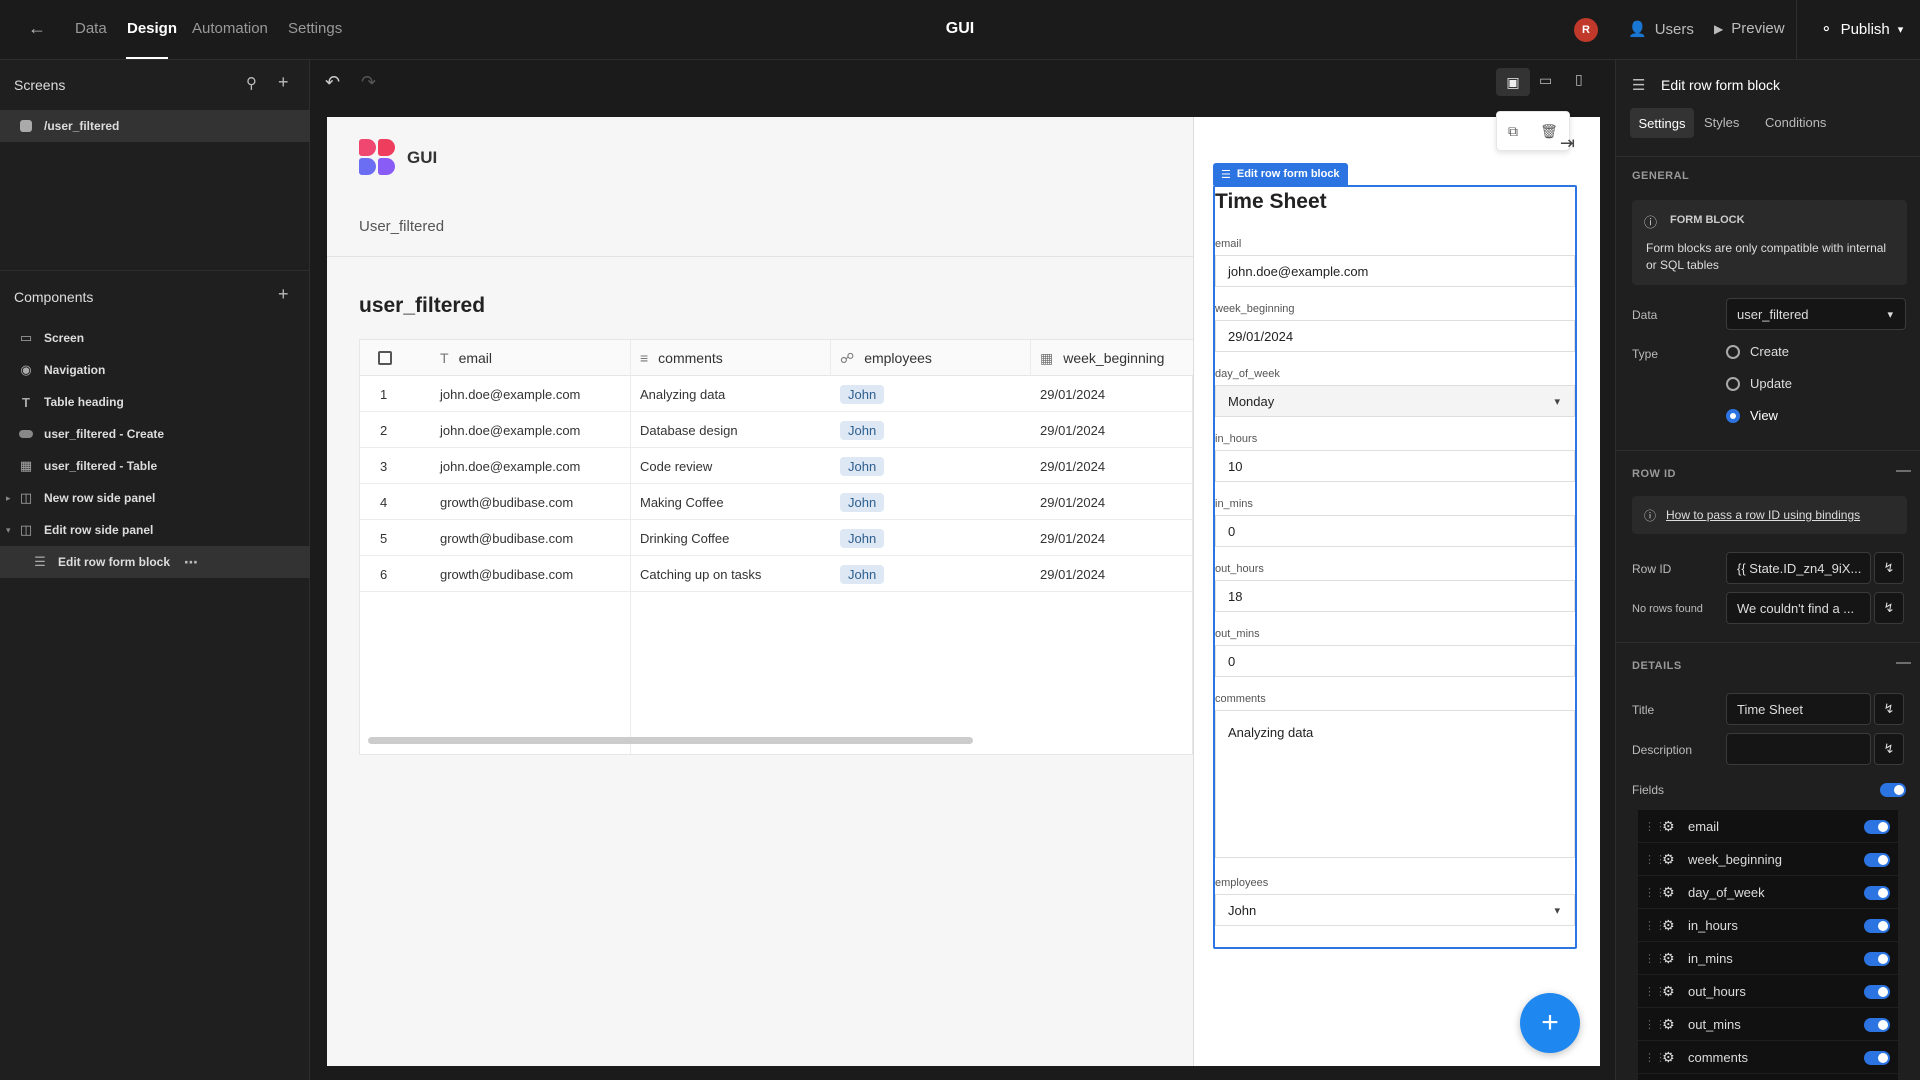 The image size is (1920, 1080). I want to click on component-screen: ▭ Screen, so click(155, 338).